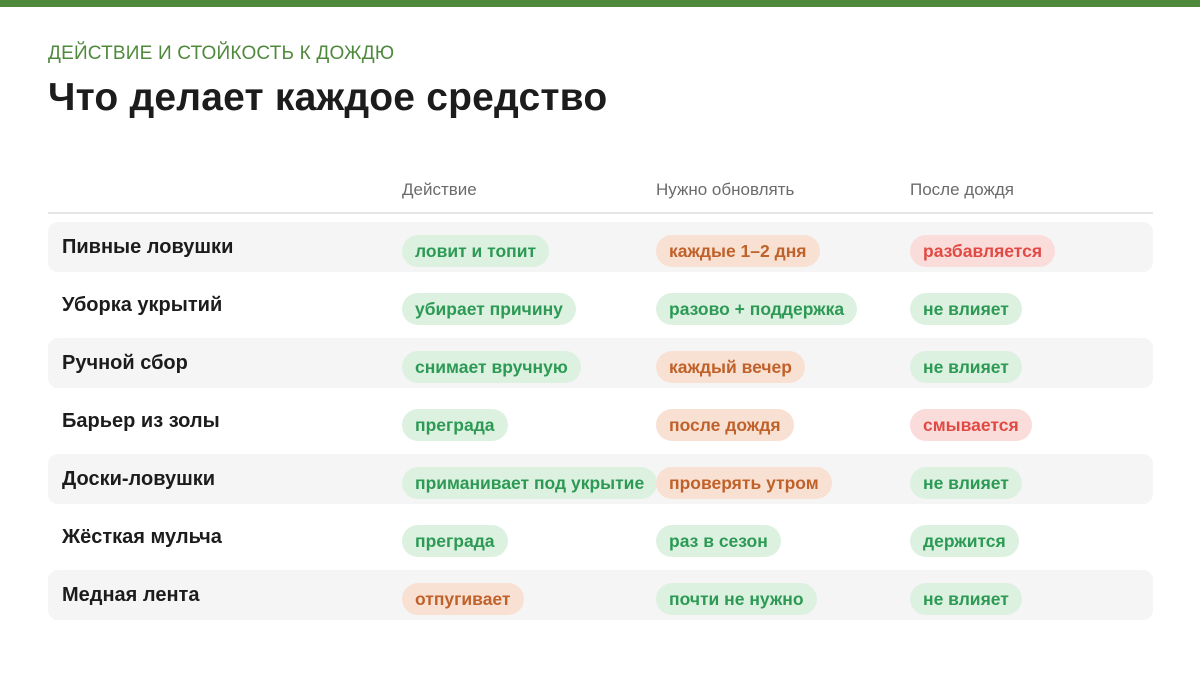 This screenshot has width=1200, height=676. What do you see at coordinates (983, 251) in the screenshot?
I see `after-rain-badge: разбавляется` at bounding box center [983, 251].